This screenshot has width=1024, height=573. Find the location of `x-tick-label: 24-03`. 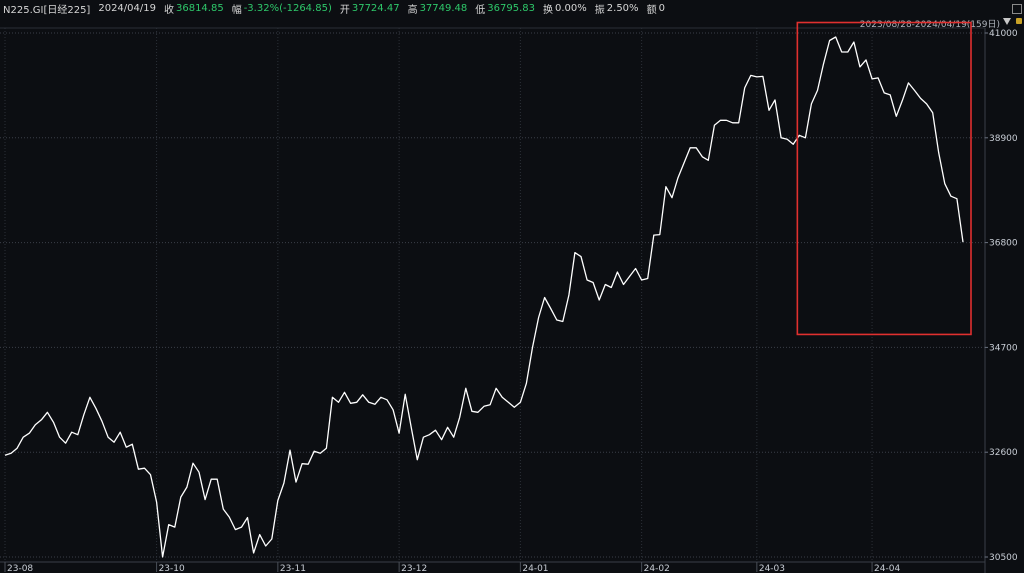

x-tick-label: 24-03 is located at coordinates (772, 568).